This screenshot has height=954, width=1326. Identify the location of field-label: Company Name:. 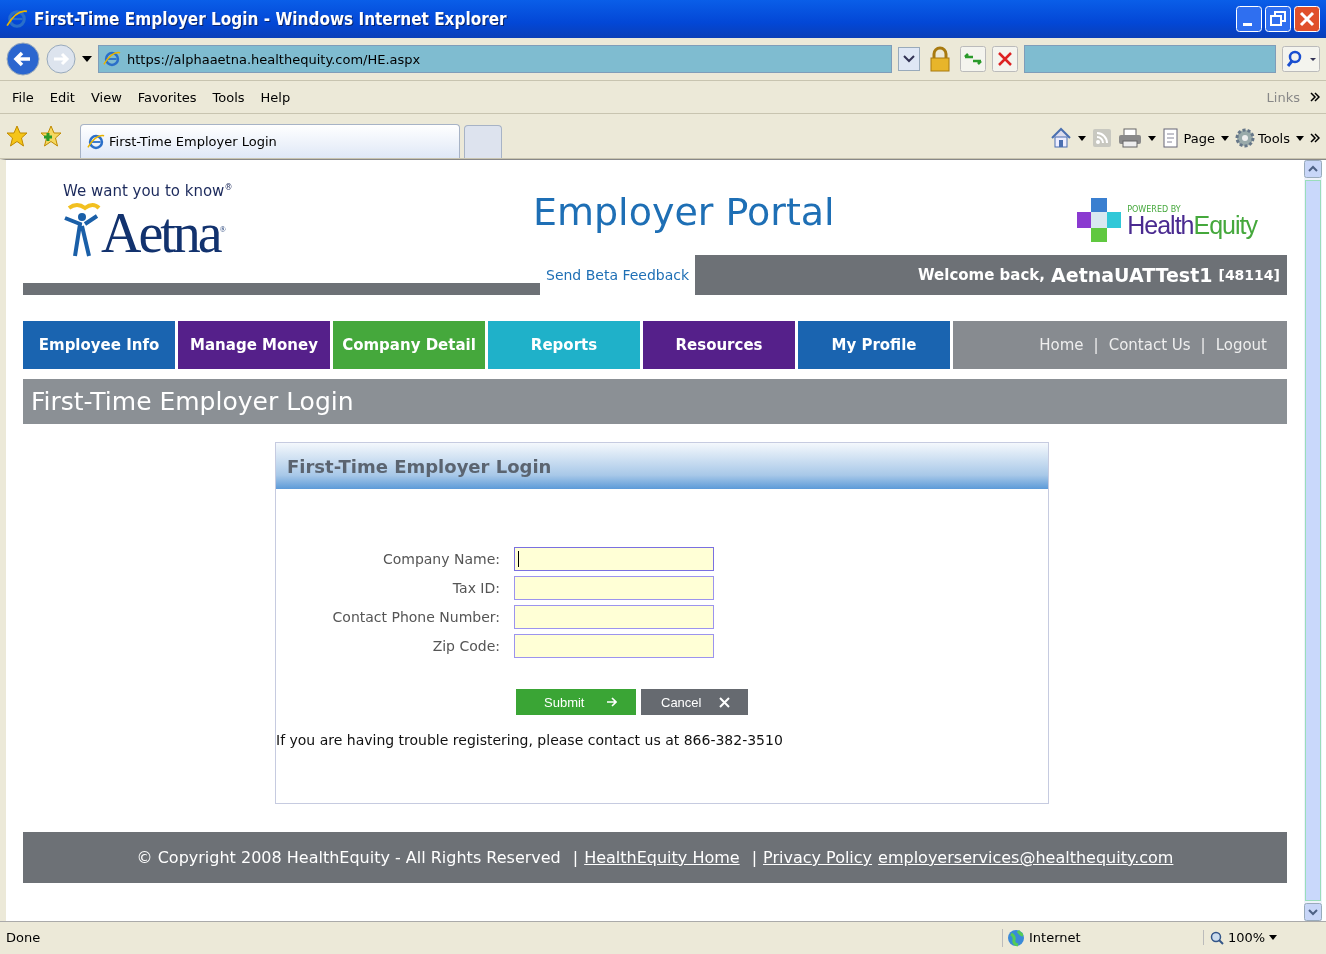
(441, 559).